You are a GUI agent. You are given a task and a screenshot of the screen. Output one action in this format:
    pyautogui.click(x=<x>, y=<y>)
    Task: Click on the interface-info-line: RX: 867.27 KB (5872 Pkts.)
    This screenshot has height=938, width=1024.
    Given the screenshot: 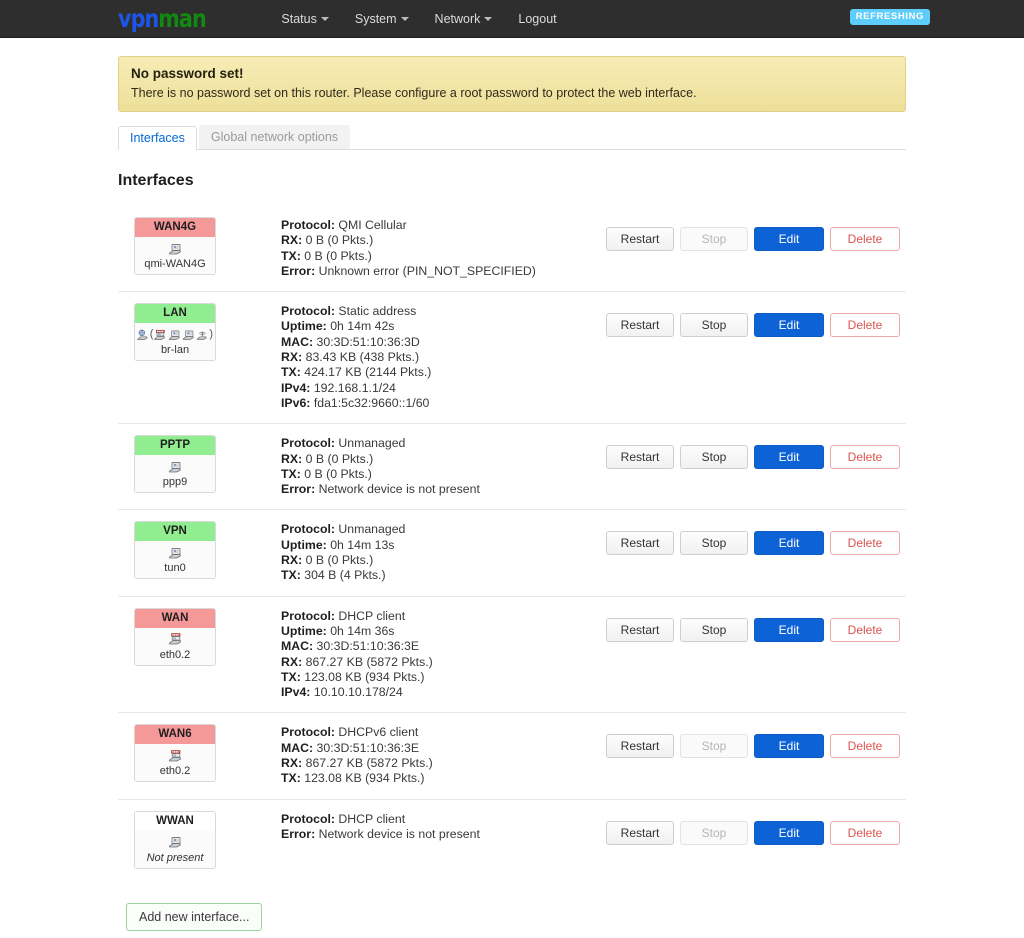 What is the action you would take?
    pyautogui.click(x=443, y=763)
    